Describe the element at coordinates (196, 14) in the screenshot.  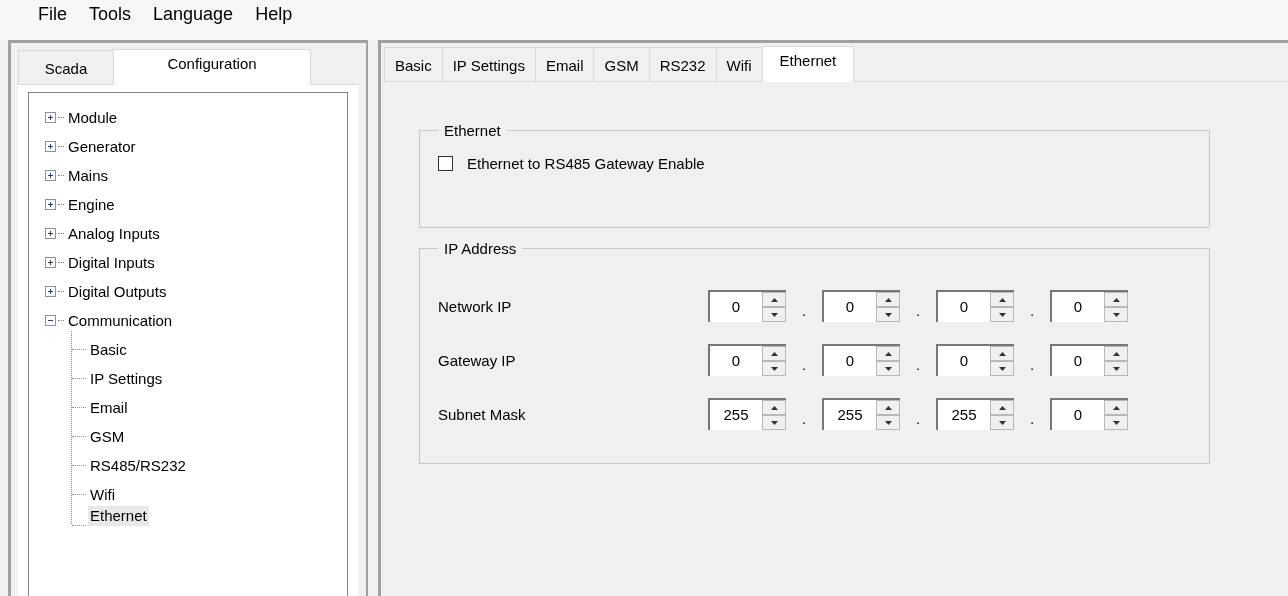
I see `menu-item: Language` at that location.